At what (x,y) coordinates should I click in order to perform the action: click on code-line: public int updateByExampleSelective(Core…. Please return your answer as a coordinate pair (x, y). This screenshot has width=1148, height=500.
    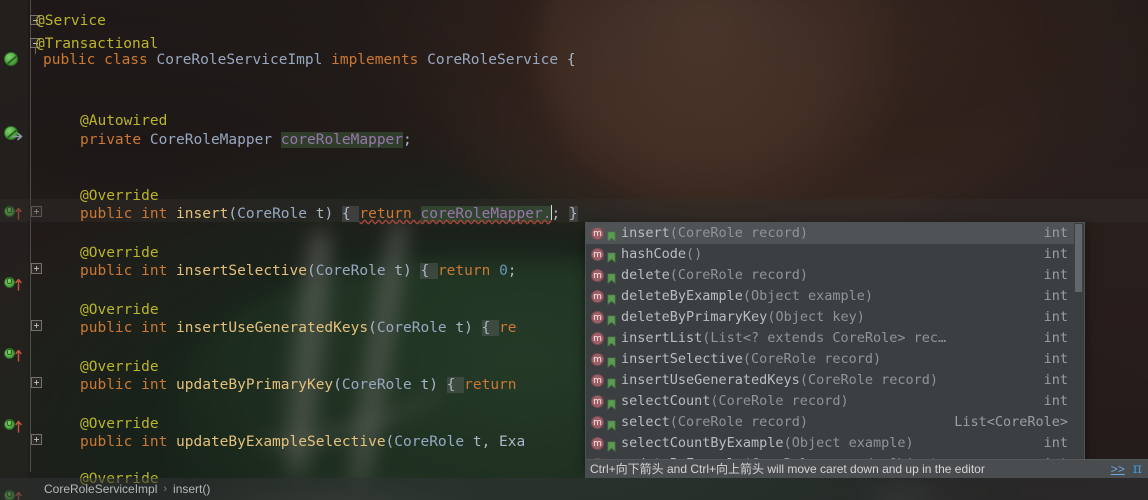
    Looking at the image, I should click on (280, 442).